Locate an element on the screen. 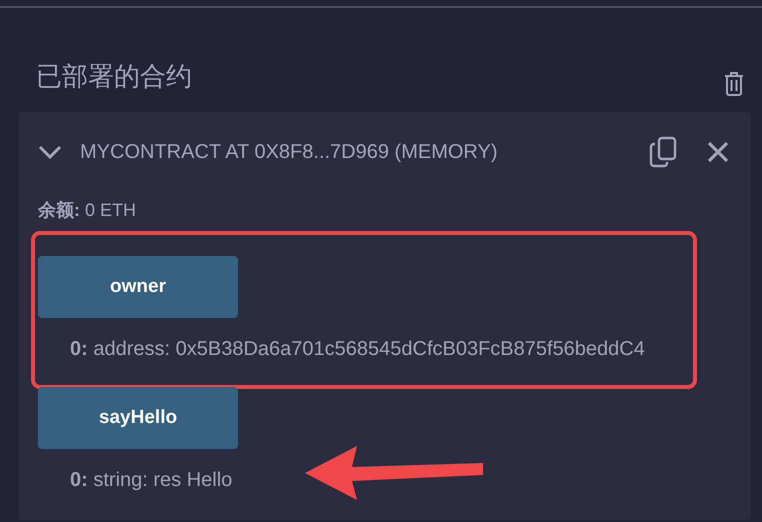  close-icon is located at coordinates (718, 152).